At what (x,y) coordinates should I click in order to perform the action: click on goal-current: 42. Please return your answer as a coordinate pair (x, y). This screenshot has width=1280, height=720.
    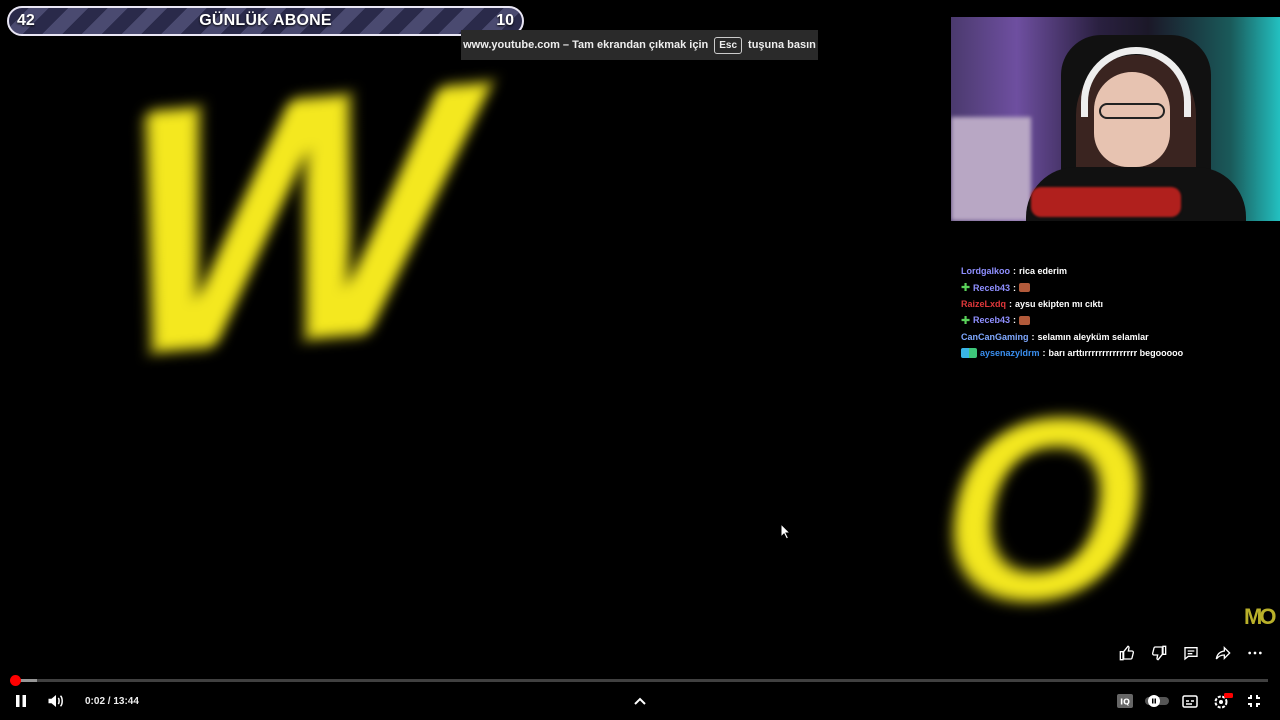
    Looking at the image, I should click on (26, 20).